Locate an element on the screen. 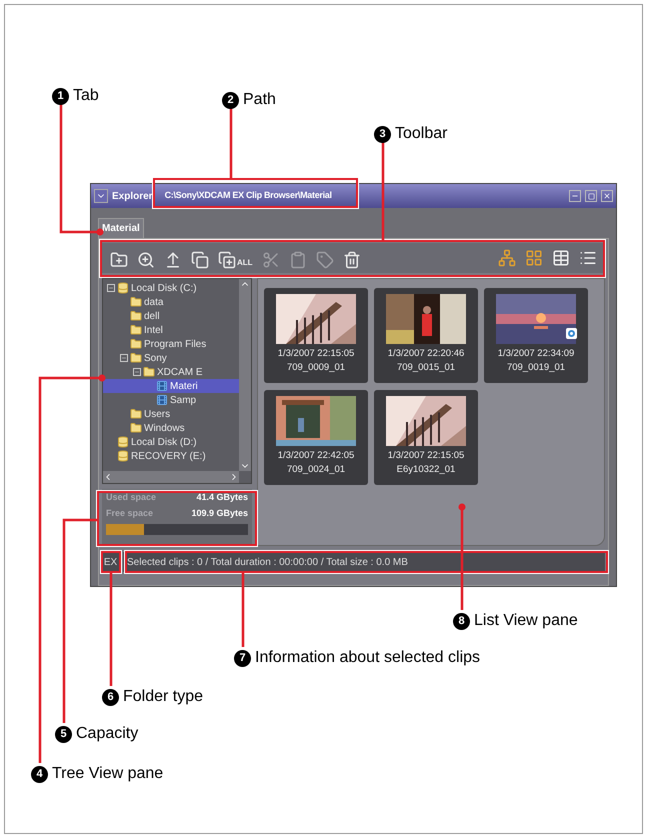 This screenshot has width=647, height=838. horizontal-scrollbar is located at coordinates (171, 477).